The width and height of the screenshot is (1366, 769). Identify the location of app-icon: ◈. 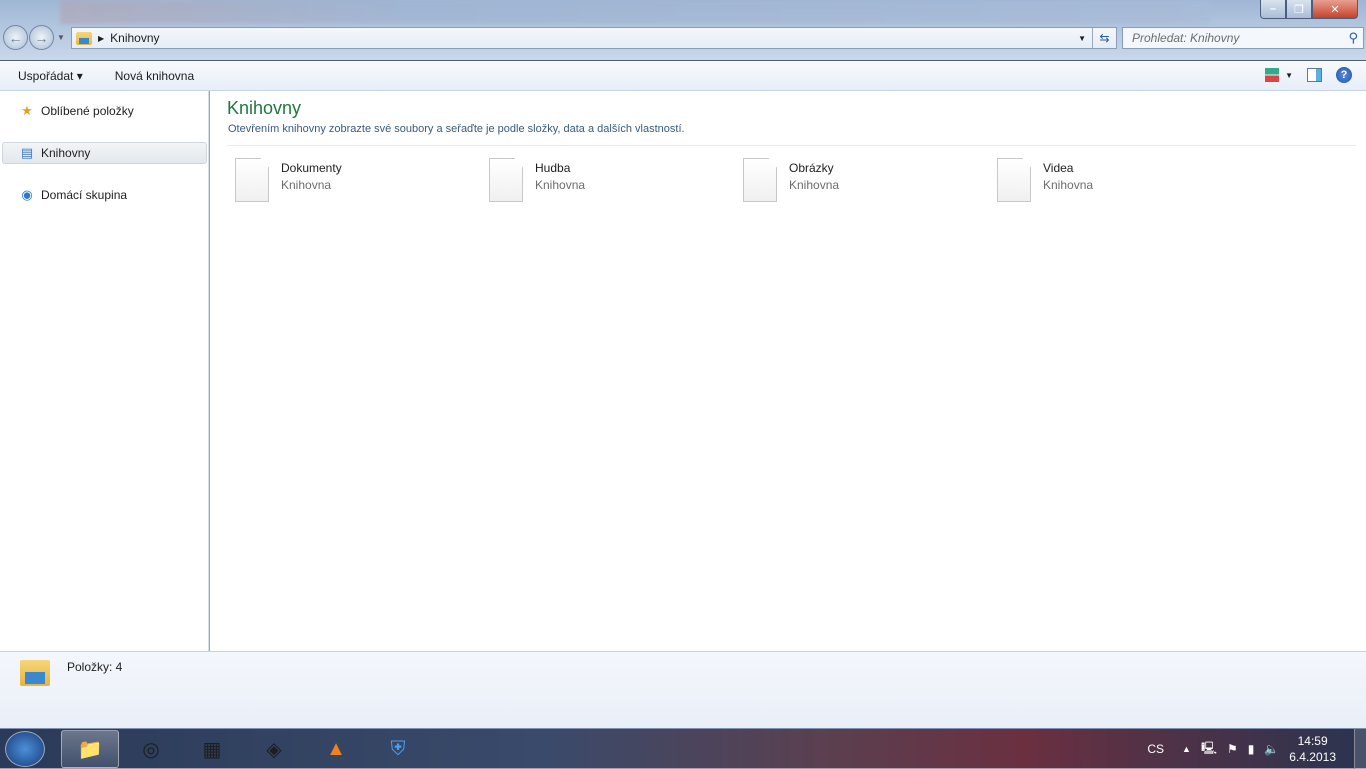
(274, 749).